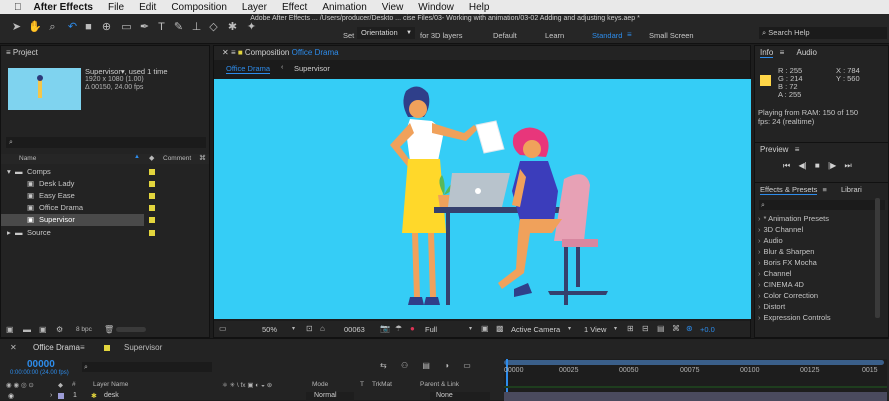  What do you see at coordinates (793, 218) in the screenshot?
I see `effect-category: › * Animation Presets` at bounding box center [793, 218].